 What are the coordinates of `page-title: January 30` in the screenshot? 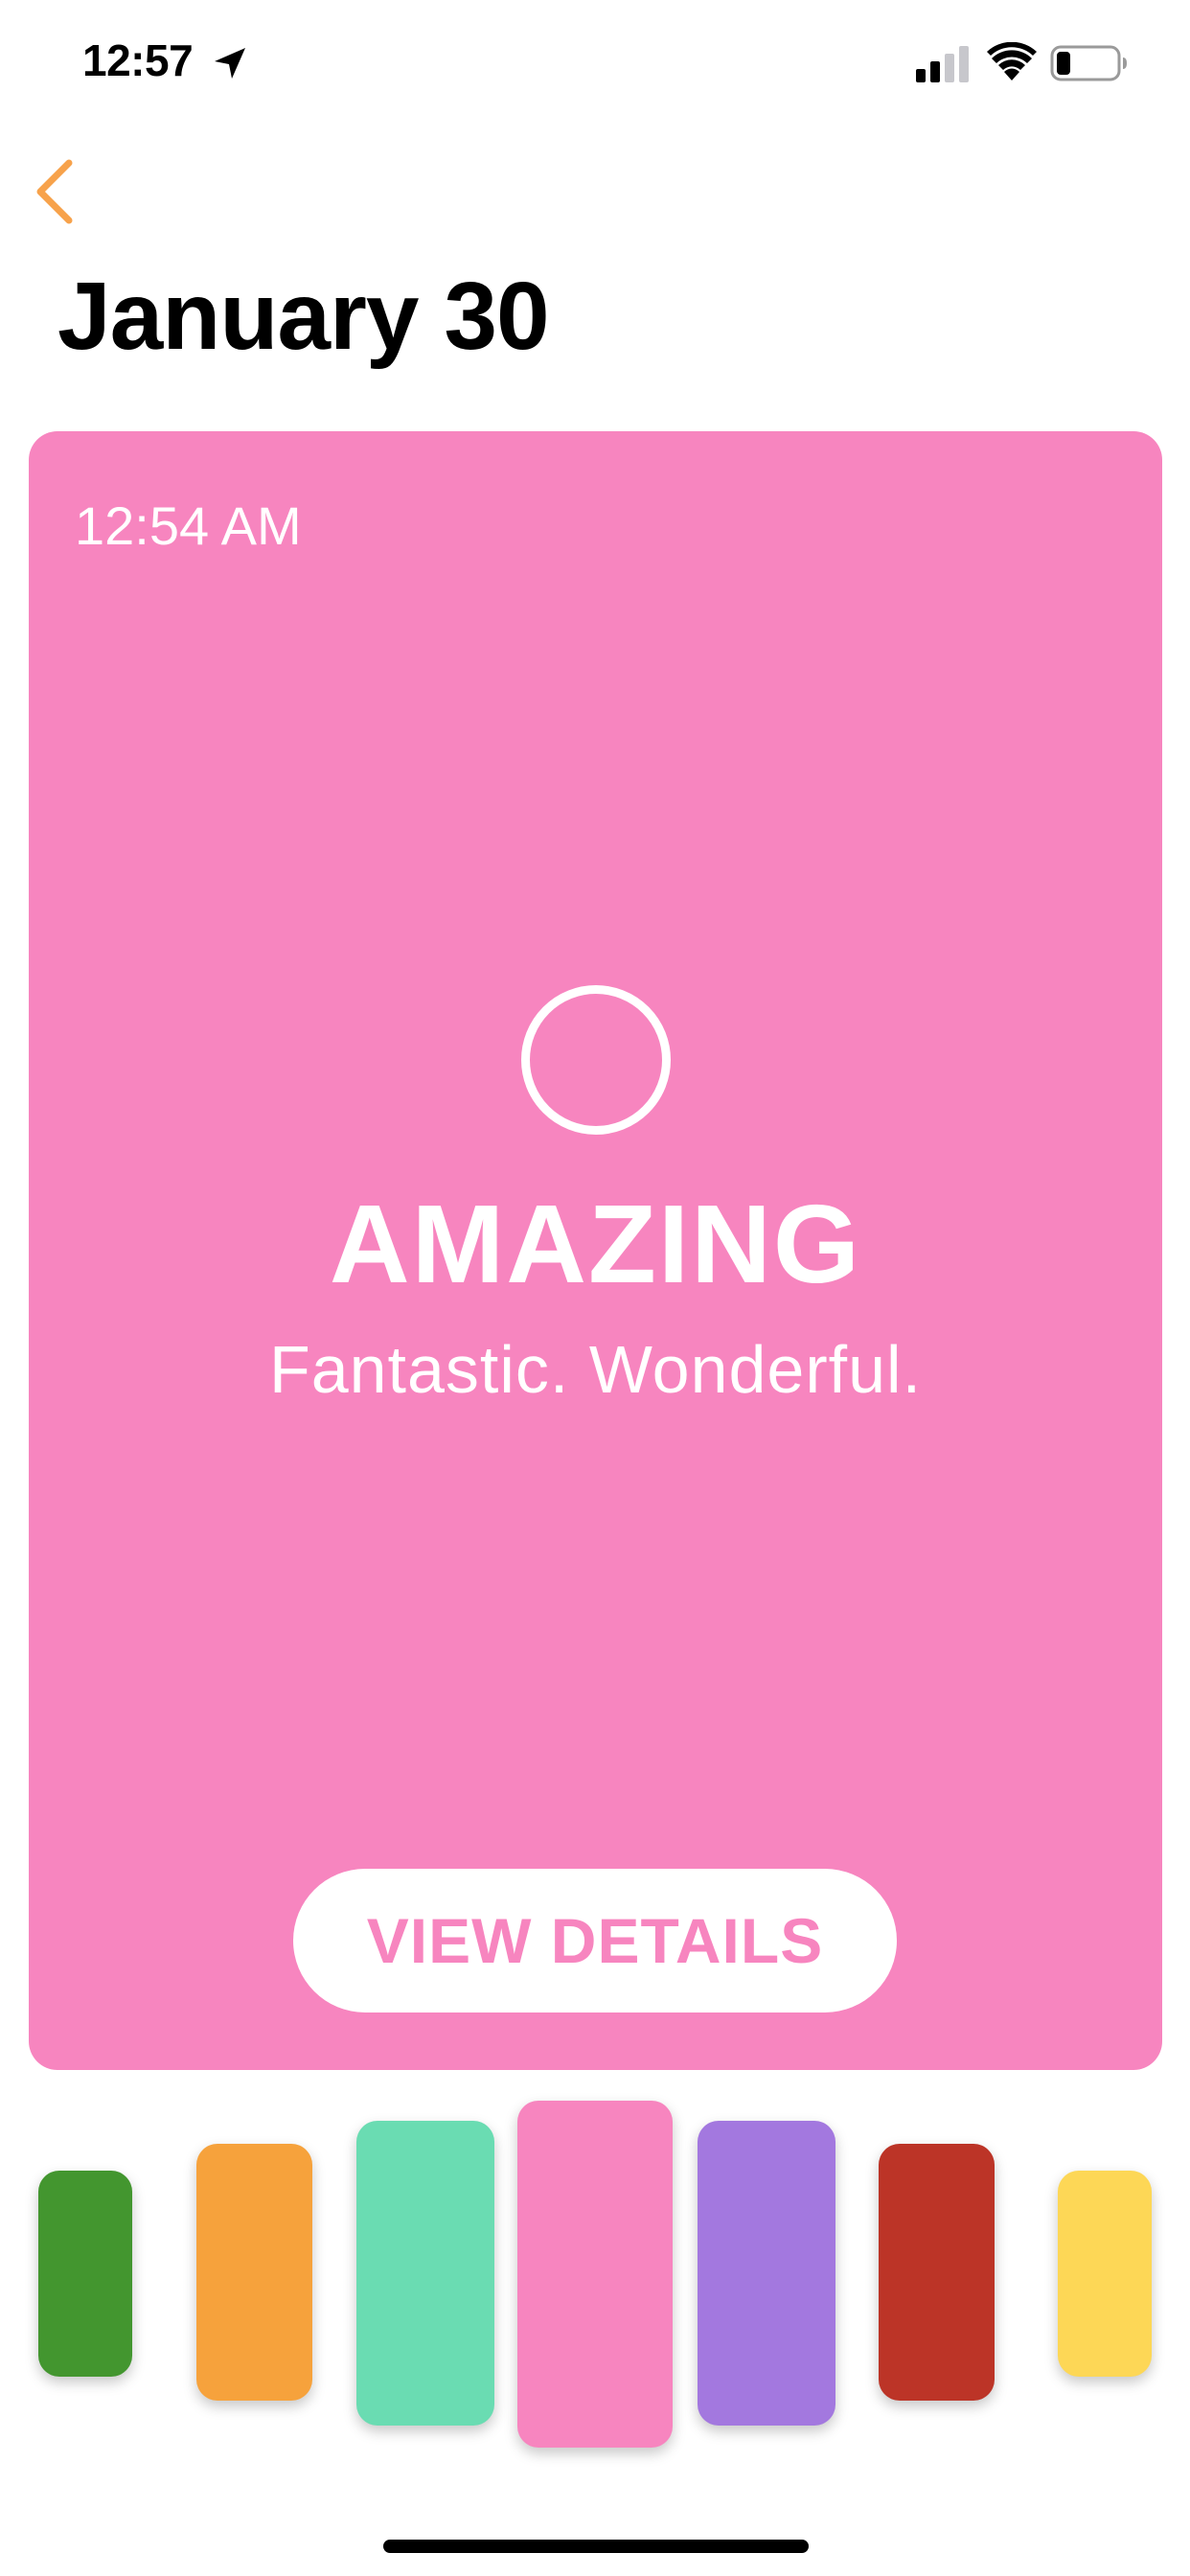 It's located at (303, 316).